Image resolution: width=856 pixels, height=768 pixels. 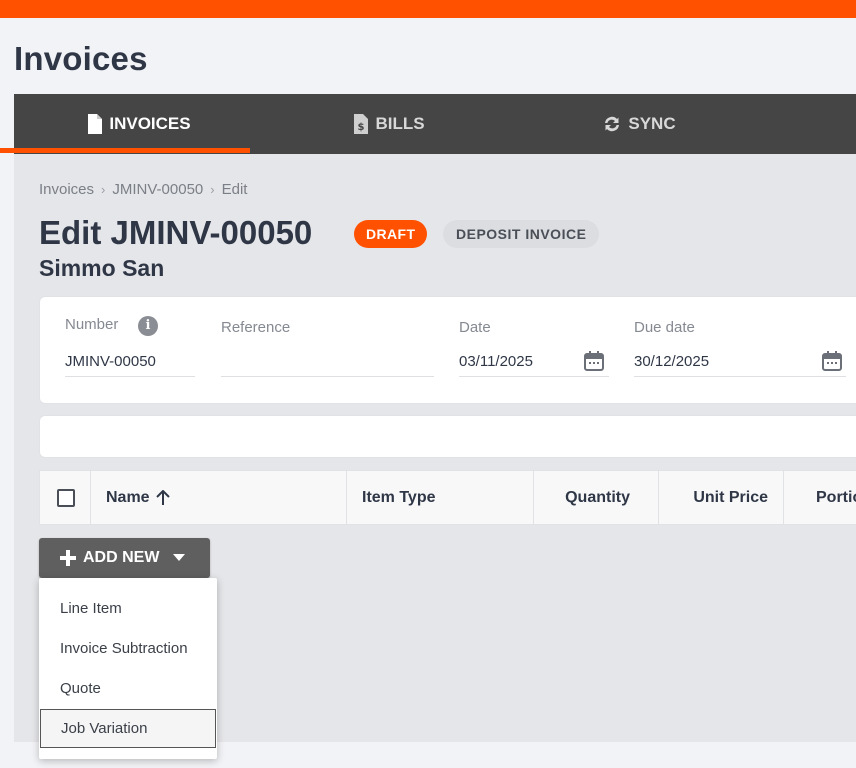 What do you see at coordinates (148, 326) in the screenshot?
I see `info-icon: i` at bounding box center [148, 326].